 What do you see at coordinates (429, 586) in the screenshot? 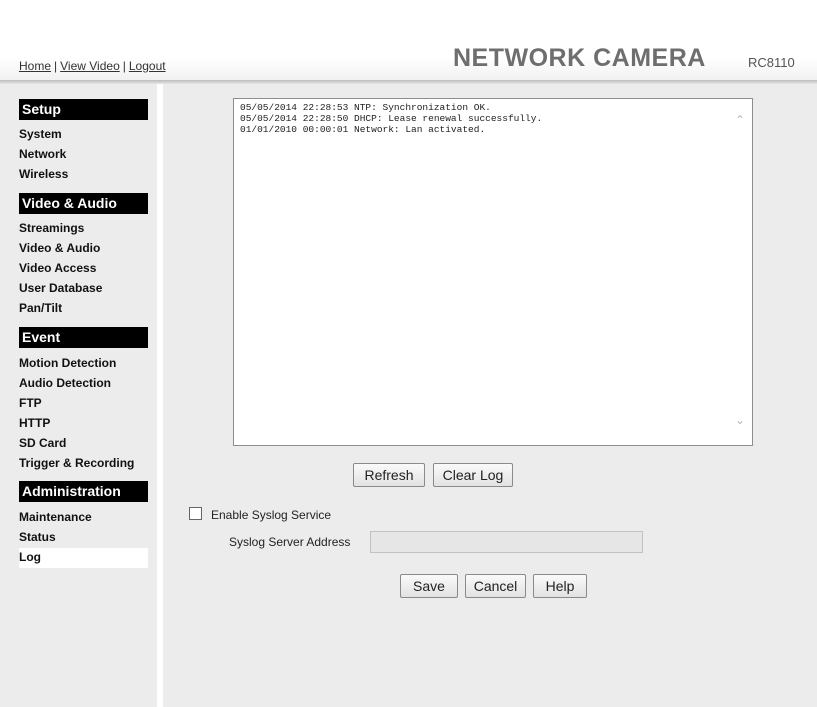
I see `save-button: Save` at bounding box center [429, 586].